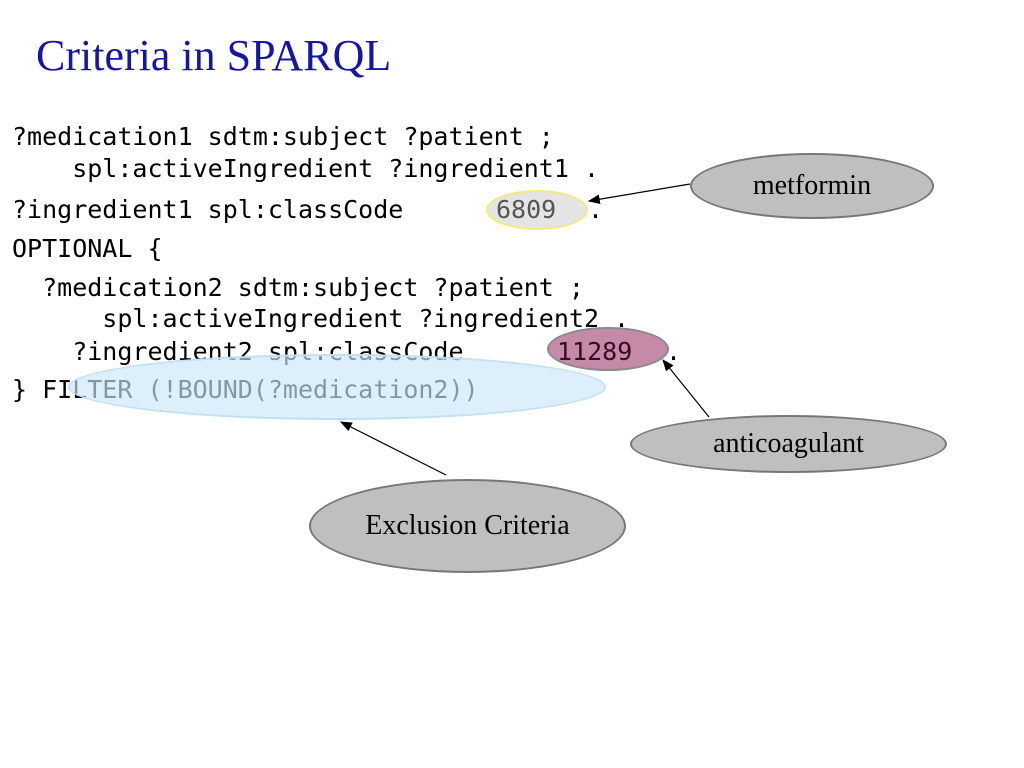 This screenshot has height=768, width=1024. What do you see at coordinates (393, 448) in the screenshot?
I see `exclusion-arrow` at bounding box center [393, 448].